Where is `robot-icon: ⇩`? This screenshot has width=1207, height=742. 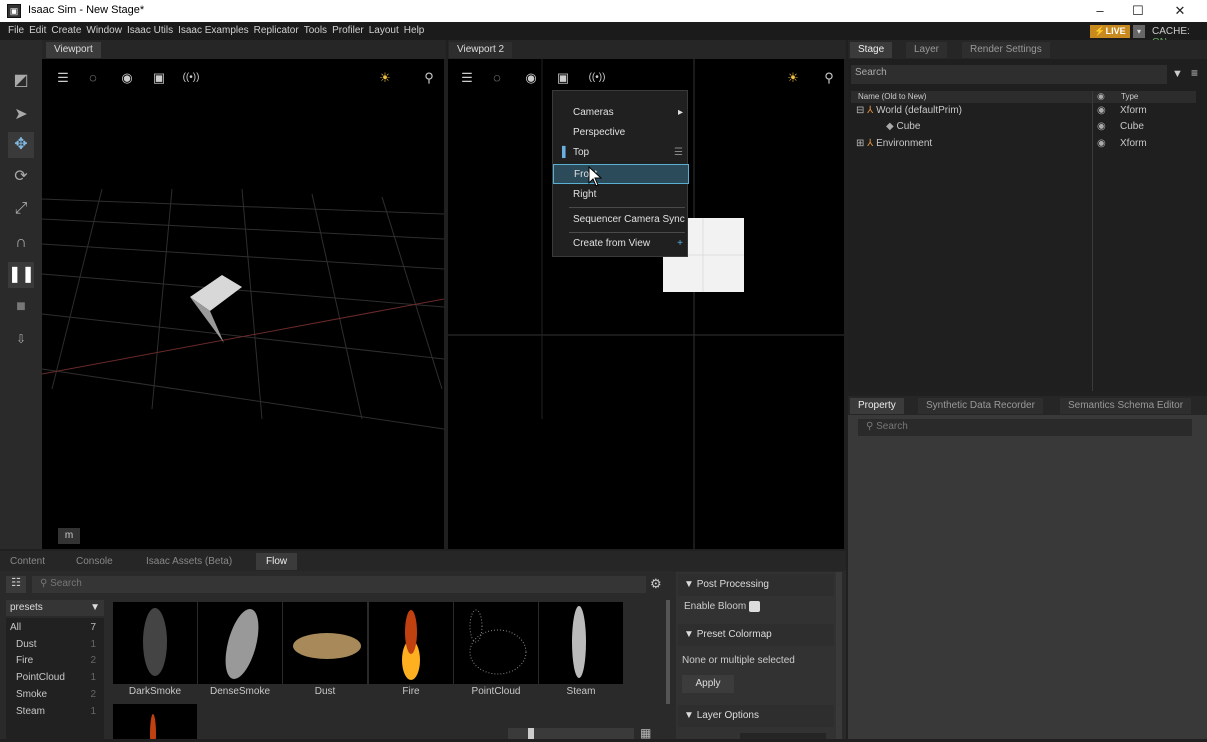 robot-icon: ⇩ is located at coordinates (21, 339).